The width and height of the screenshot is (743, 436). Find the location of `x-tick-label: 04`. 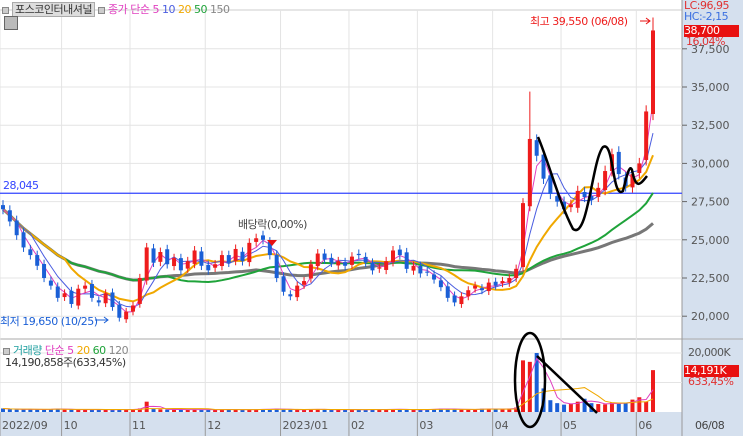

x-tick-label: 04 is located at coordinates (502, 425).